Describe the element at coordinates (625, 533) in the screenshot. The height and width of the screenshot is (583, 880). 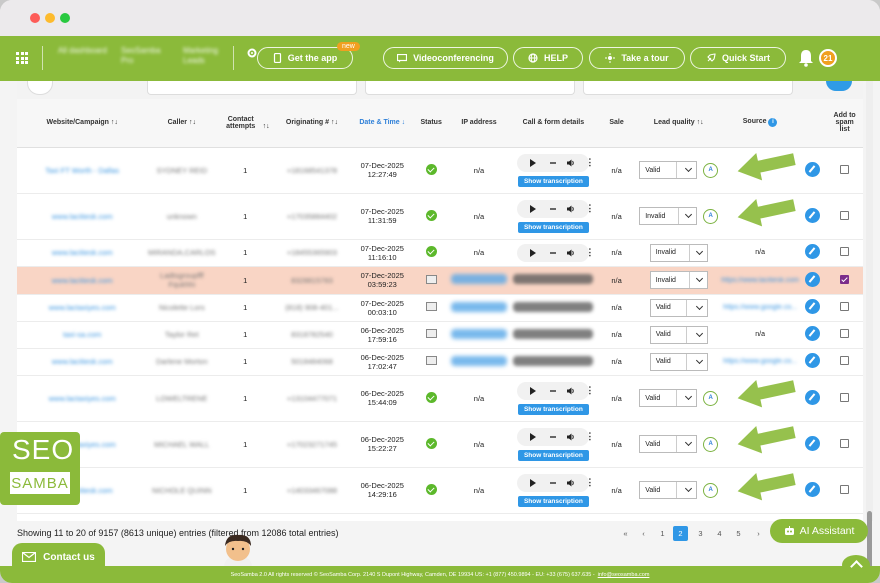
I see `page-button: «` at that location.